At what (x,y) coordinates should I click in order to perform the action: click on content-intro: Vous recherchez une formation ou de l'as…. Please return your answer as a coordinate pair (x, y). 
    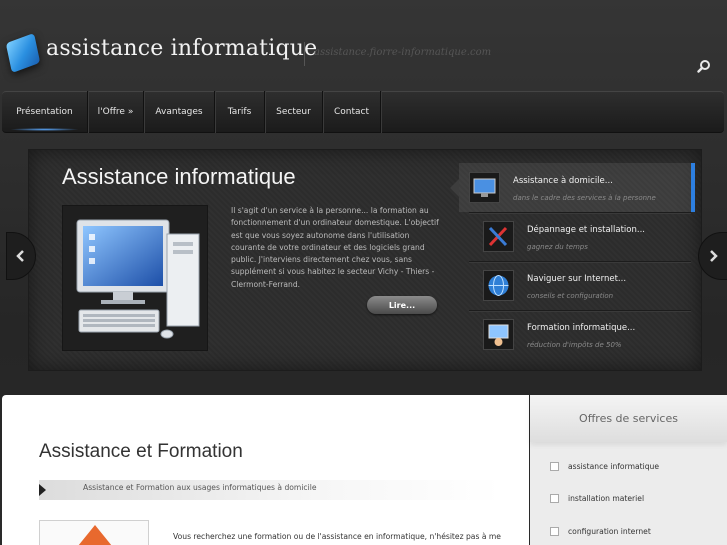
    Looking at the image, I should click on (337, 536).